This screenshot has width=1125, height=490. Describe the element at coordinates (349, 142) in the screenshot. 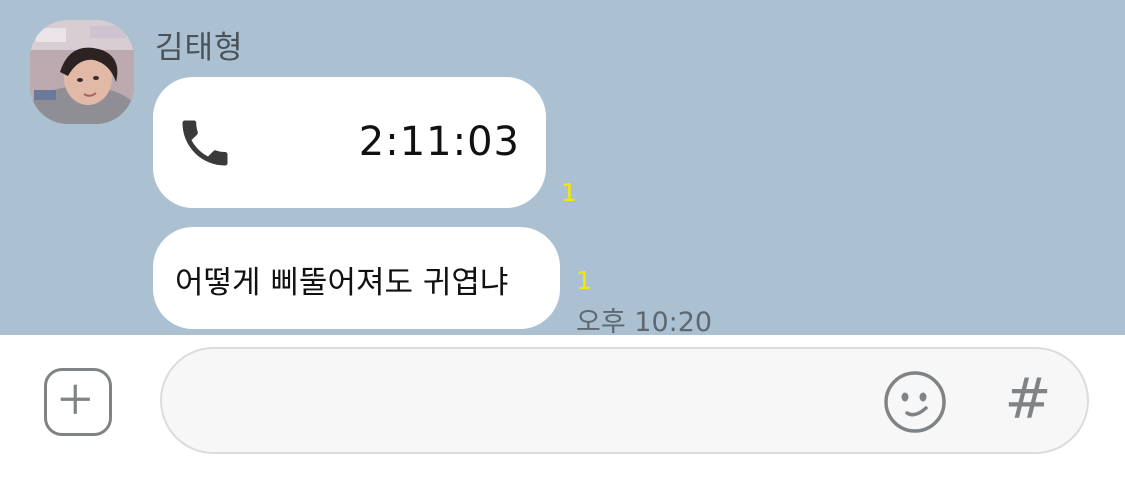

I see `call-message-bubble: 2:11:03` at that location.